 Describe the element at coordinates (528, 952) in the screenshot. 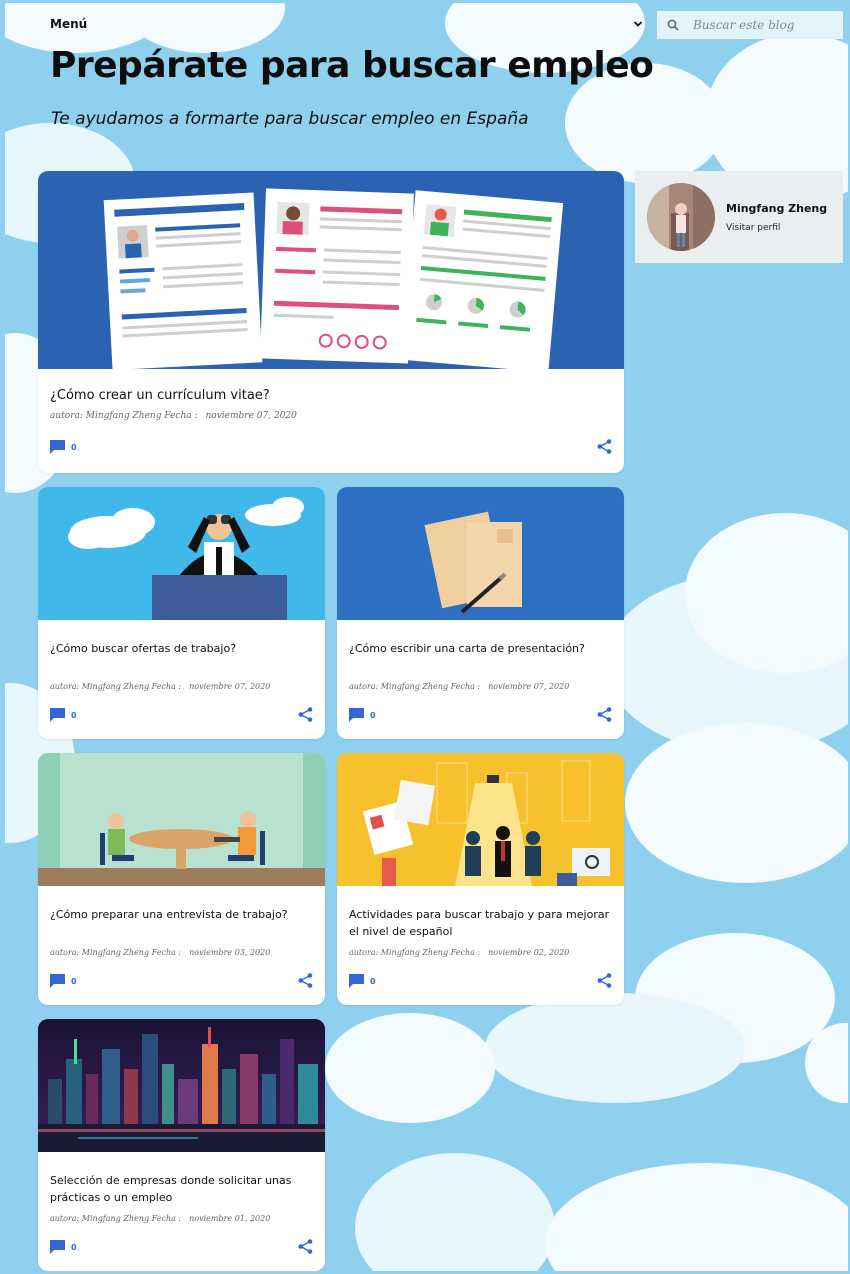

I see `post-date: noviembre 02, 2020` at that location.